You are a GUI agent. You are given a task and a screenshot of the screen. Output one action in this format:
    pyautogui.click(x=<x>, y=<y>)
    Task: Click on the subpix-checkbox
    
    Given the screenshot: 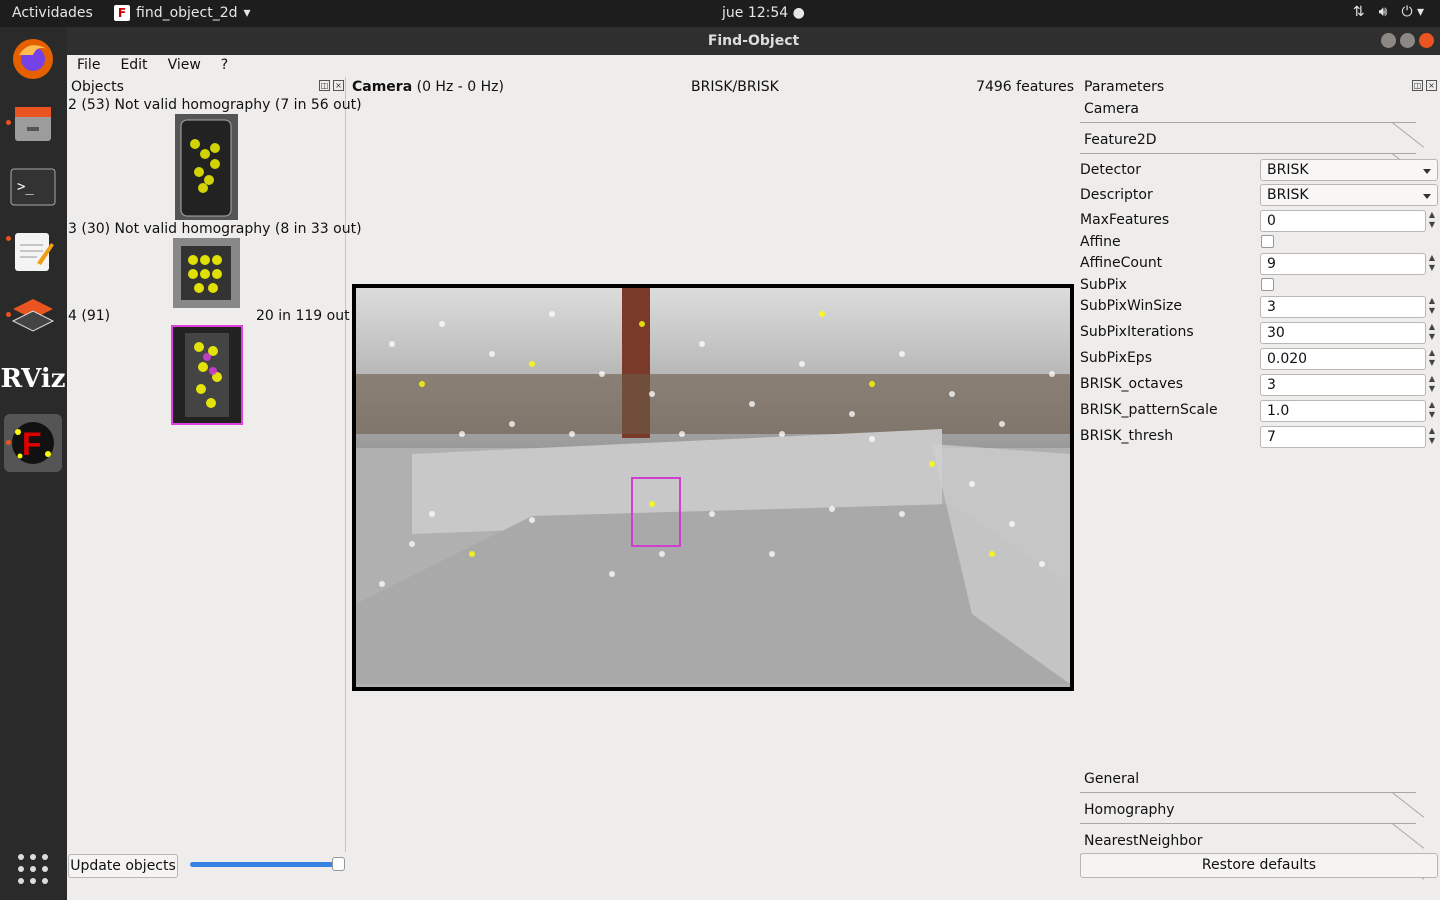 What is the action you would take?
    pyautogui.click(x=1267, y=284)
    